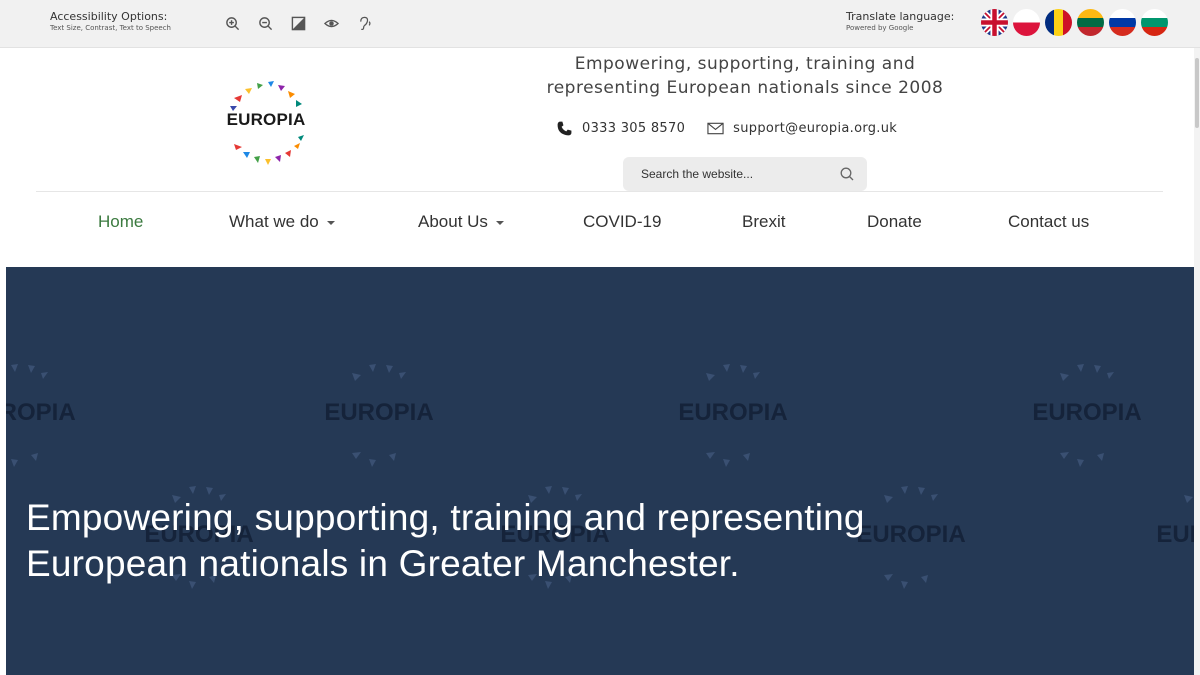 This screenshot has width=1200, height=675. Describe the element at coordinates (232, 23) in the screenshot. I see `zoom-in-icon` at that location.